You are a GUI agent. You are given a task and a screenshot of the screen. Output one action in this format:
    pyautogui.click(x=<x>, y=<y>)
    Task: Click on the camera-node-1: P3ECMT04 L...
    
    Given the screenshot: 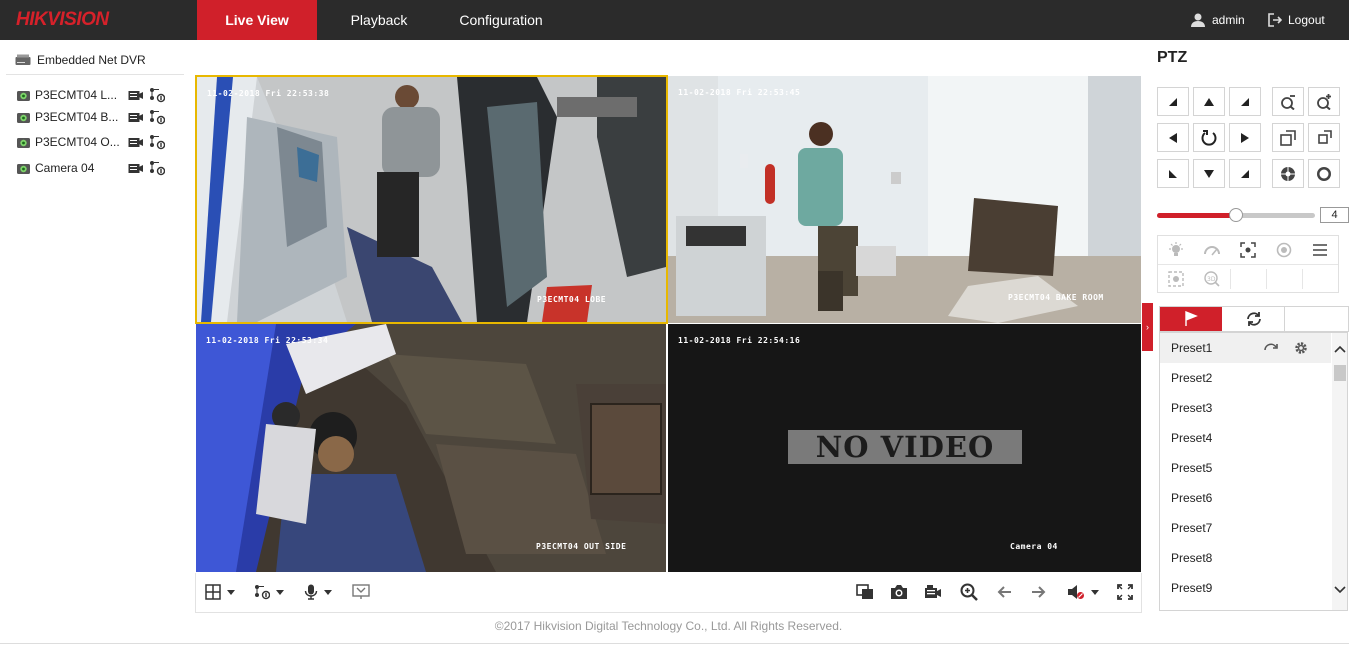 What is the action you would take?
    pyautogui.click(x=96, y=95)
    